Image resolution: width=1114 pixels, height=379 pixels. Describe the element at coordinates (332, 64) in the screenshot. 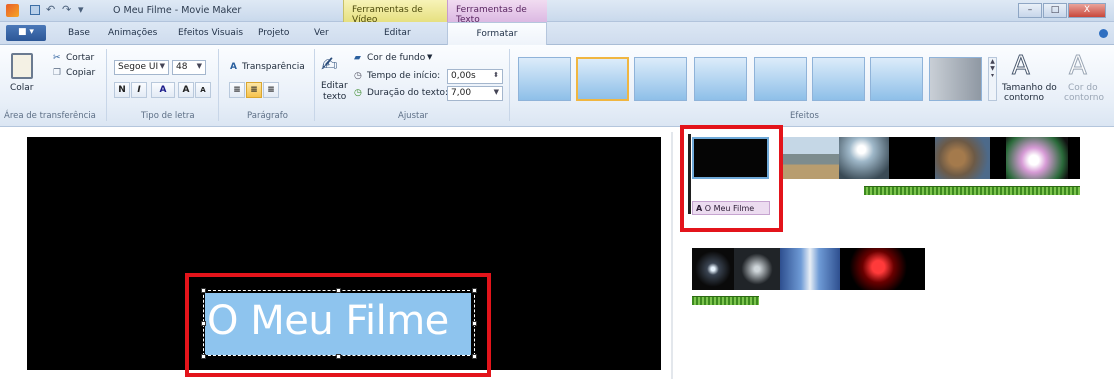

I see `edit-text-icon: ✍` at that location.